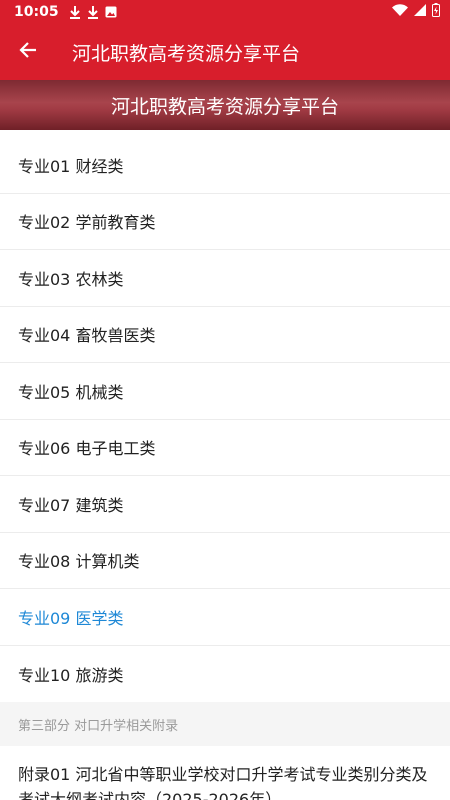 The image size is (450, 800). Describe the element at coordinates (87, 449) in the screenshot. I see `list-item-label: 专业06 电子电工类` at that location.